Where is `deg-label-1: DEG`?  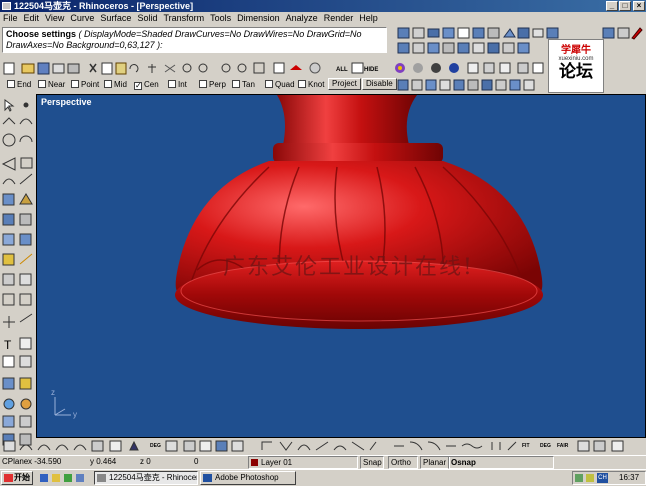
deg-label-1: DEG is located at coordinates (155, 446).